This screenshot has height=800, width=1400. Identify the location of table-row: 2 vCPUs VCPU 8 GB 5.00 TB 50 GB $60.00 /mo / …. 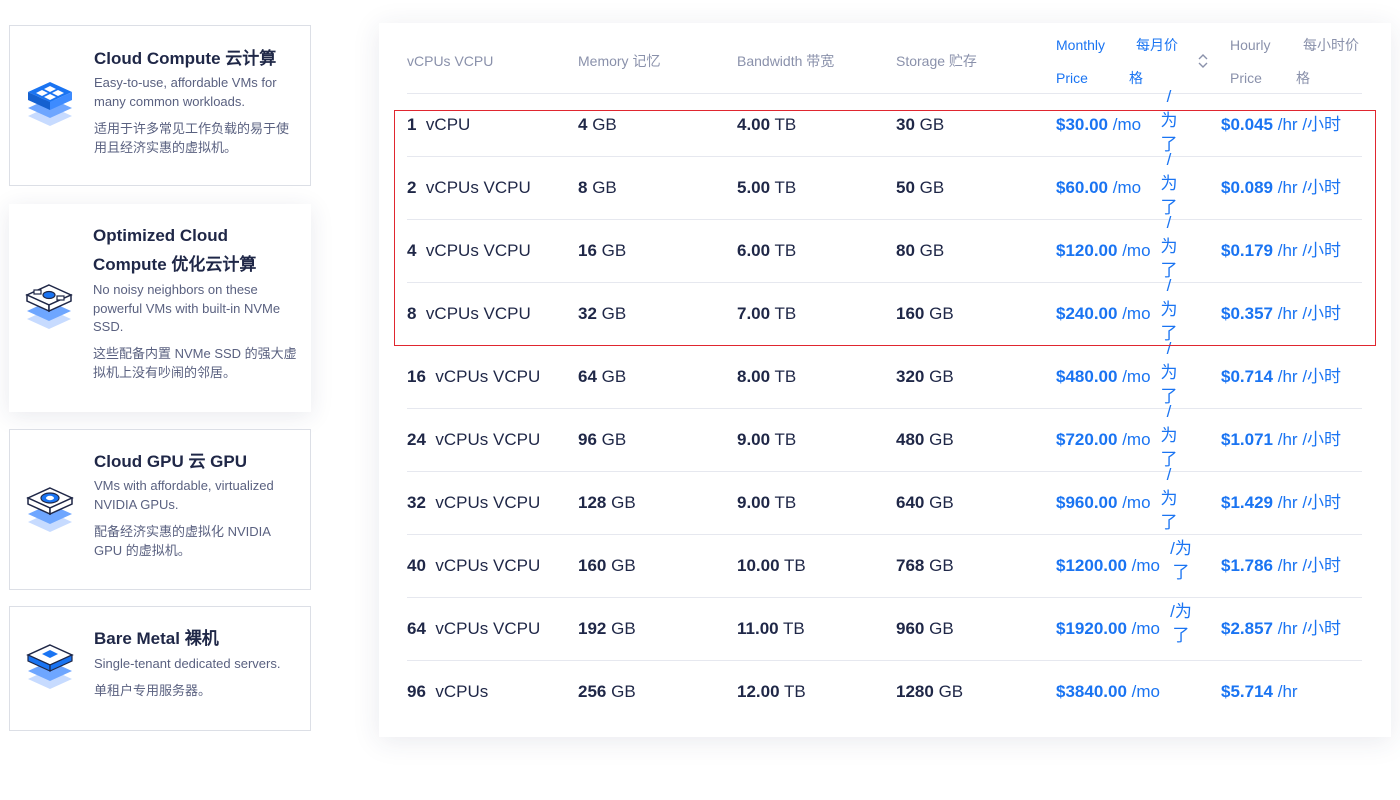
(884, 184).